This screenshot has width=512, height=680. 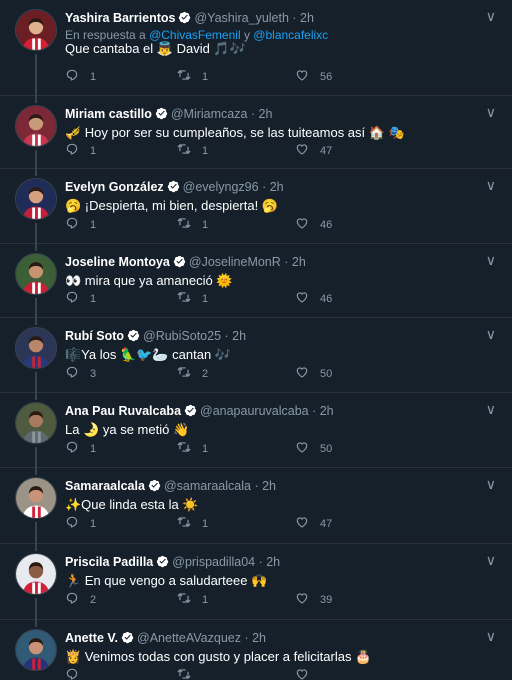 I want to click on like-button: 39, so click(x=313, y=599).